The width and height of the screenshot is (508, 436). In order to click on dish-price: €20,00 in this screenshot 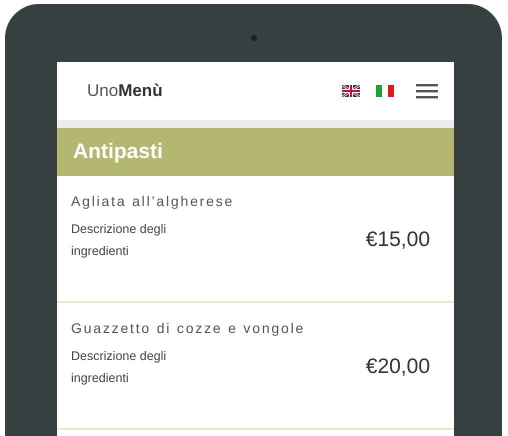, I will do `click(398, 367)`.